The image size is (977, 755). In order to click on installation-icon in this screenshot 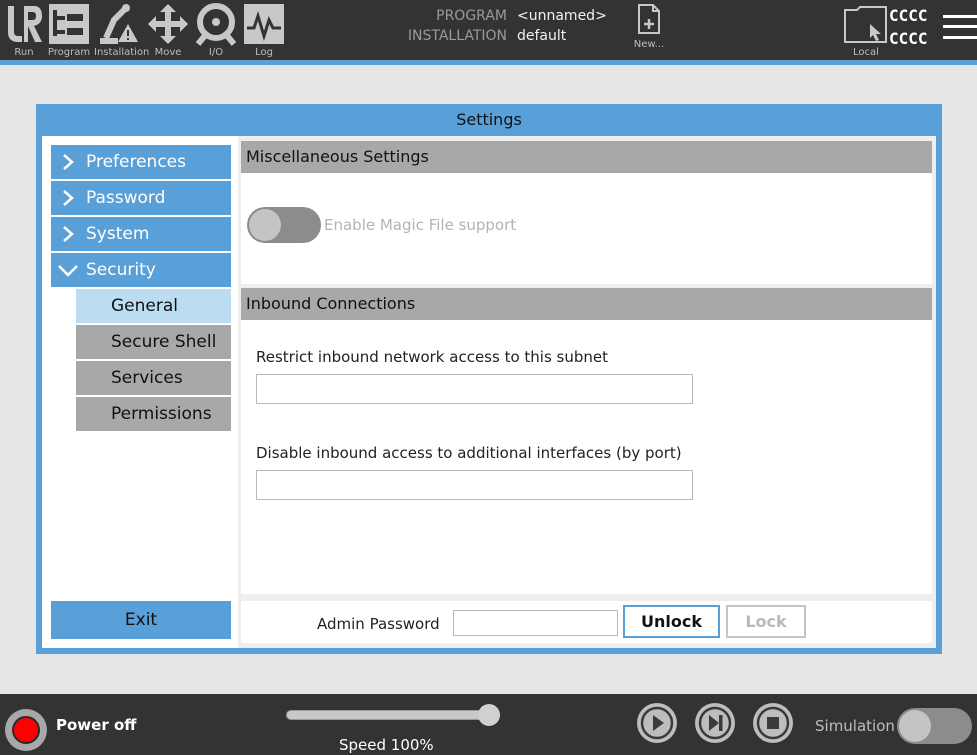, I will do `click(119, 24)`.